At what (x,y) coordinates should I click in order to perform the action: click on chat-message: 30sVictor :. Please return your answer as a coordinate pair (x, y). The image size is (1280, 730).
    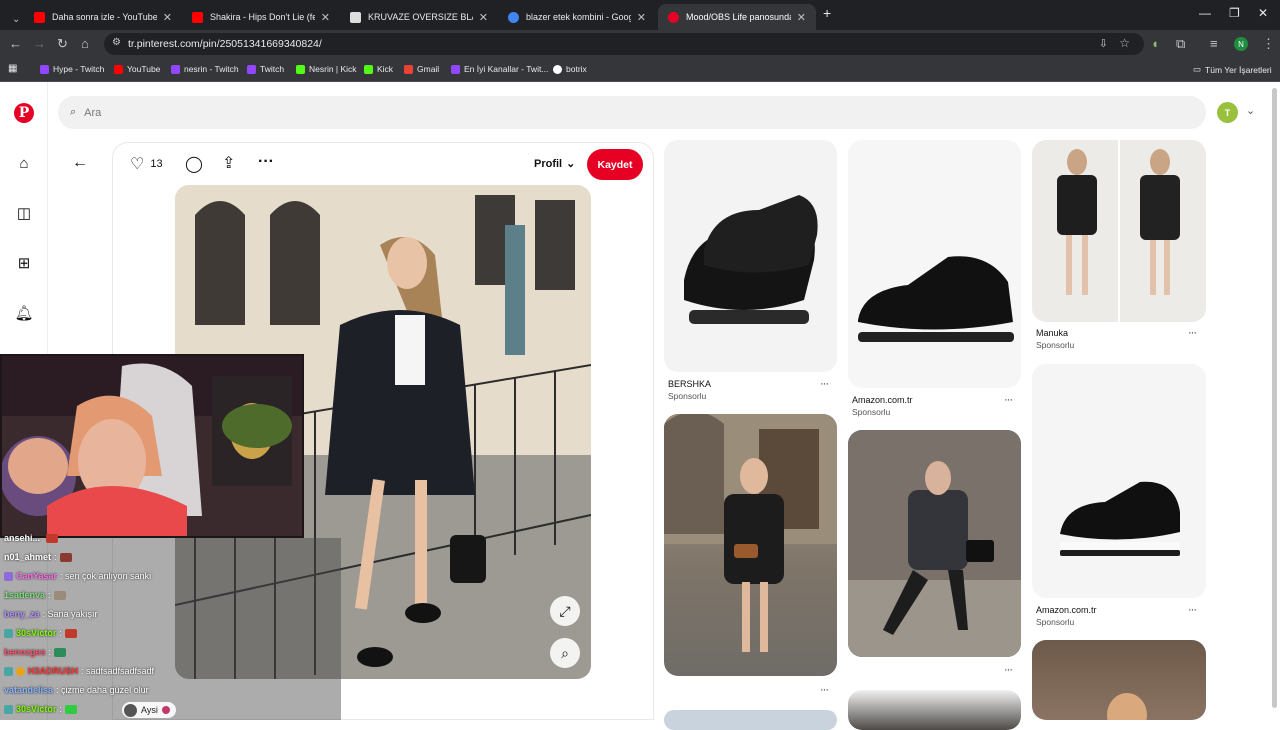
    Looking at the image, I should click on (40, 709).